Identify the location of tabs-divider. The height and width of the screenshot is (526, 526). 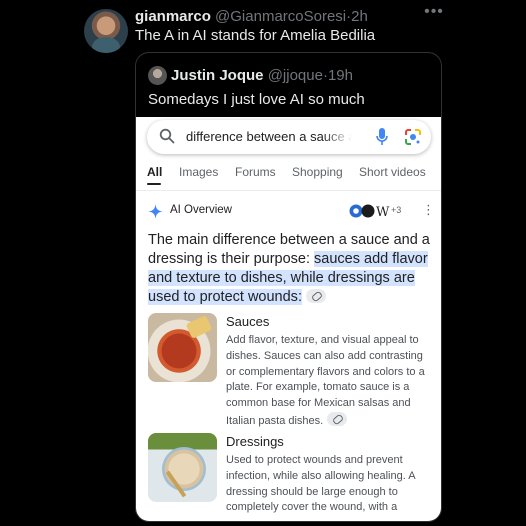
(288, 190).